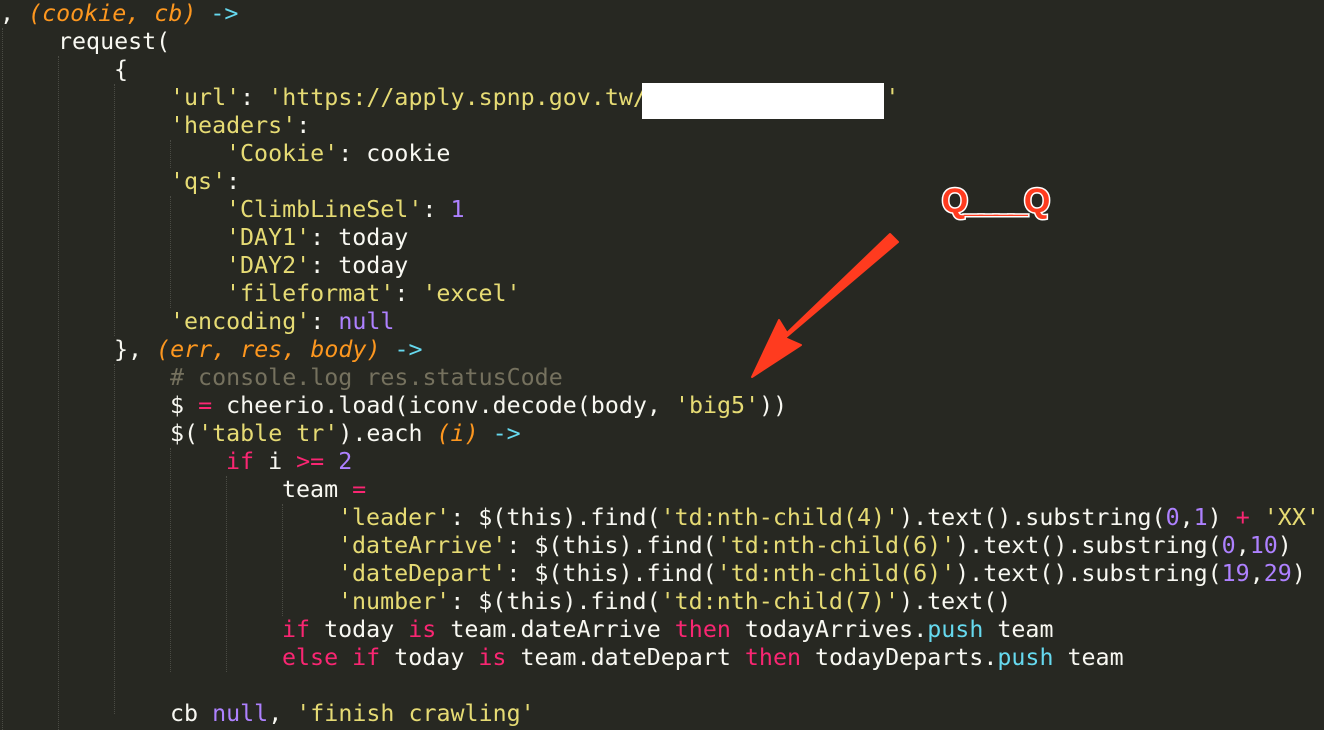 This screenshot has width=1324, height=730. What do you see at coordinates (825, 305) in the screenshot?
I see `annotation-arrow-icon` at bounding box center [825, 305].